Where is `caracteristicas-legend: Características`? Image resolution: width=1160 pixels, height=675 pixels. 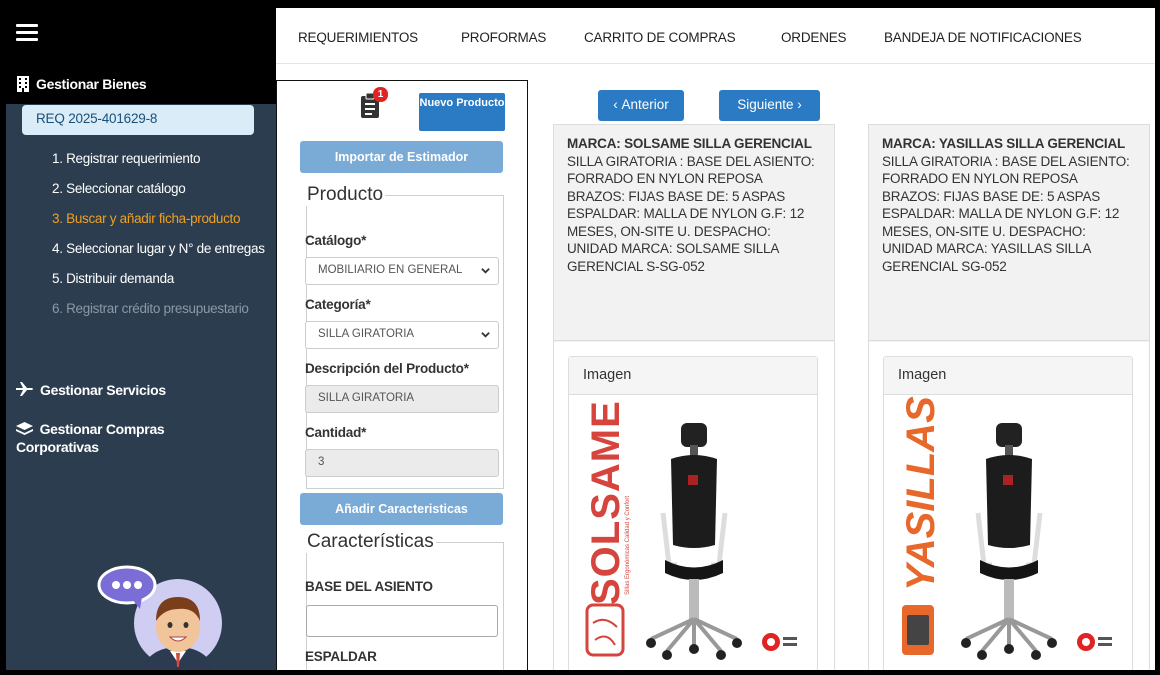 caracteristicas-legend: Características is located at coordinates (370, 541).